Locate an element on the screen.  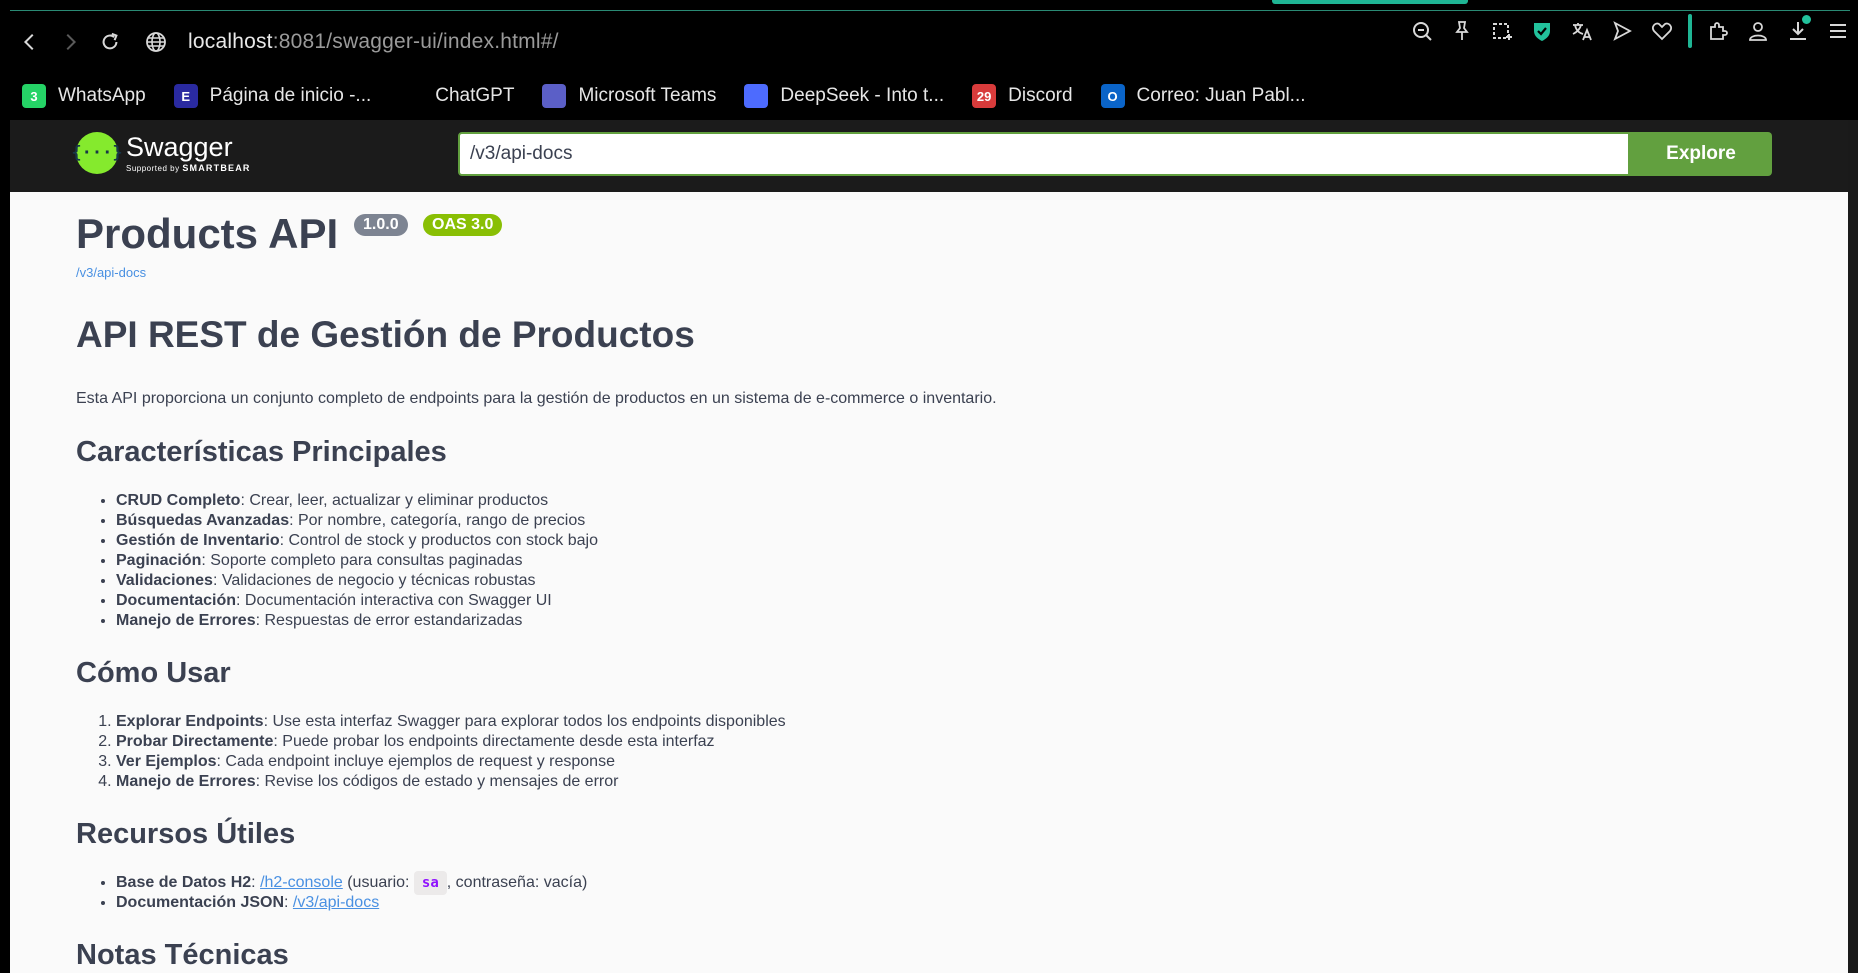
url-field: localhost:8081/swagger-ui/index.html#/ is located at coordinates (351, 42).